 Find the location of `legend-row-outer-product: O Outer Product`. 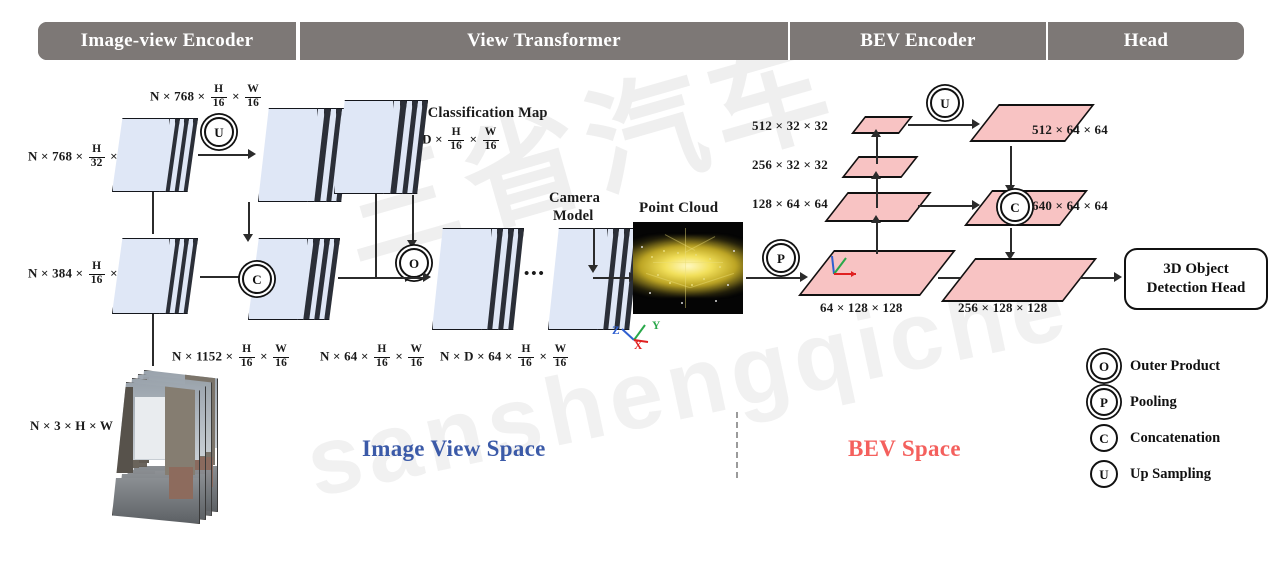

legend-row-outer-product: O Outer Product is located at coordinates (1155, 366).